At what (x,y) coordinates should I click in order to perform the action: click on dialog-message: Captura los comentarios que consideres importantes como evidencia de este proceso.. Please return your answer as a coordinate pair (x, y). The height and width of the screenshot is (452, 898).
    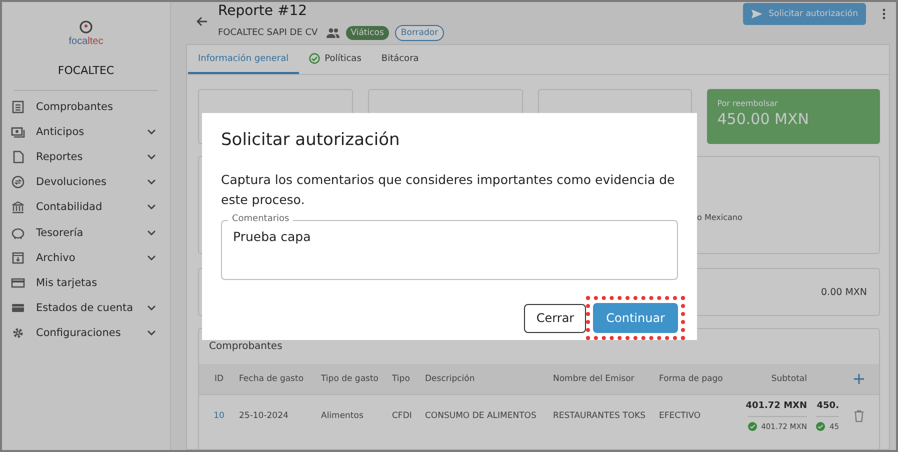
    Looking at the image, I should click on (448, 190).